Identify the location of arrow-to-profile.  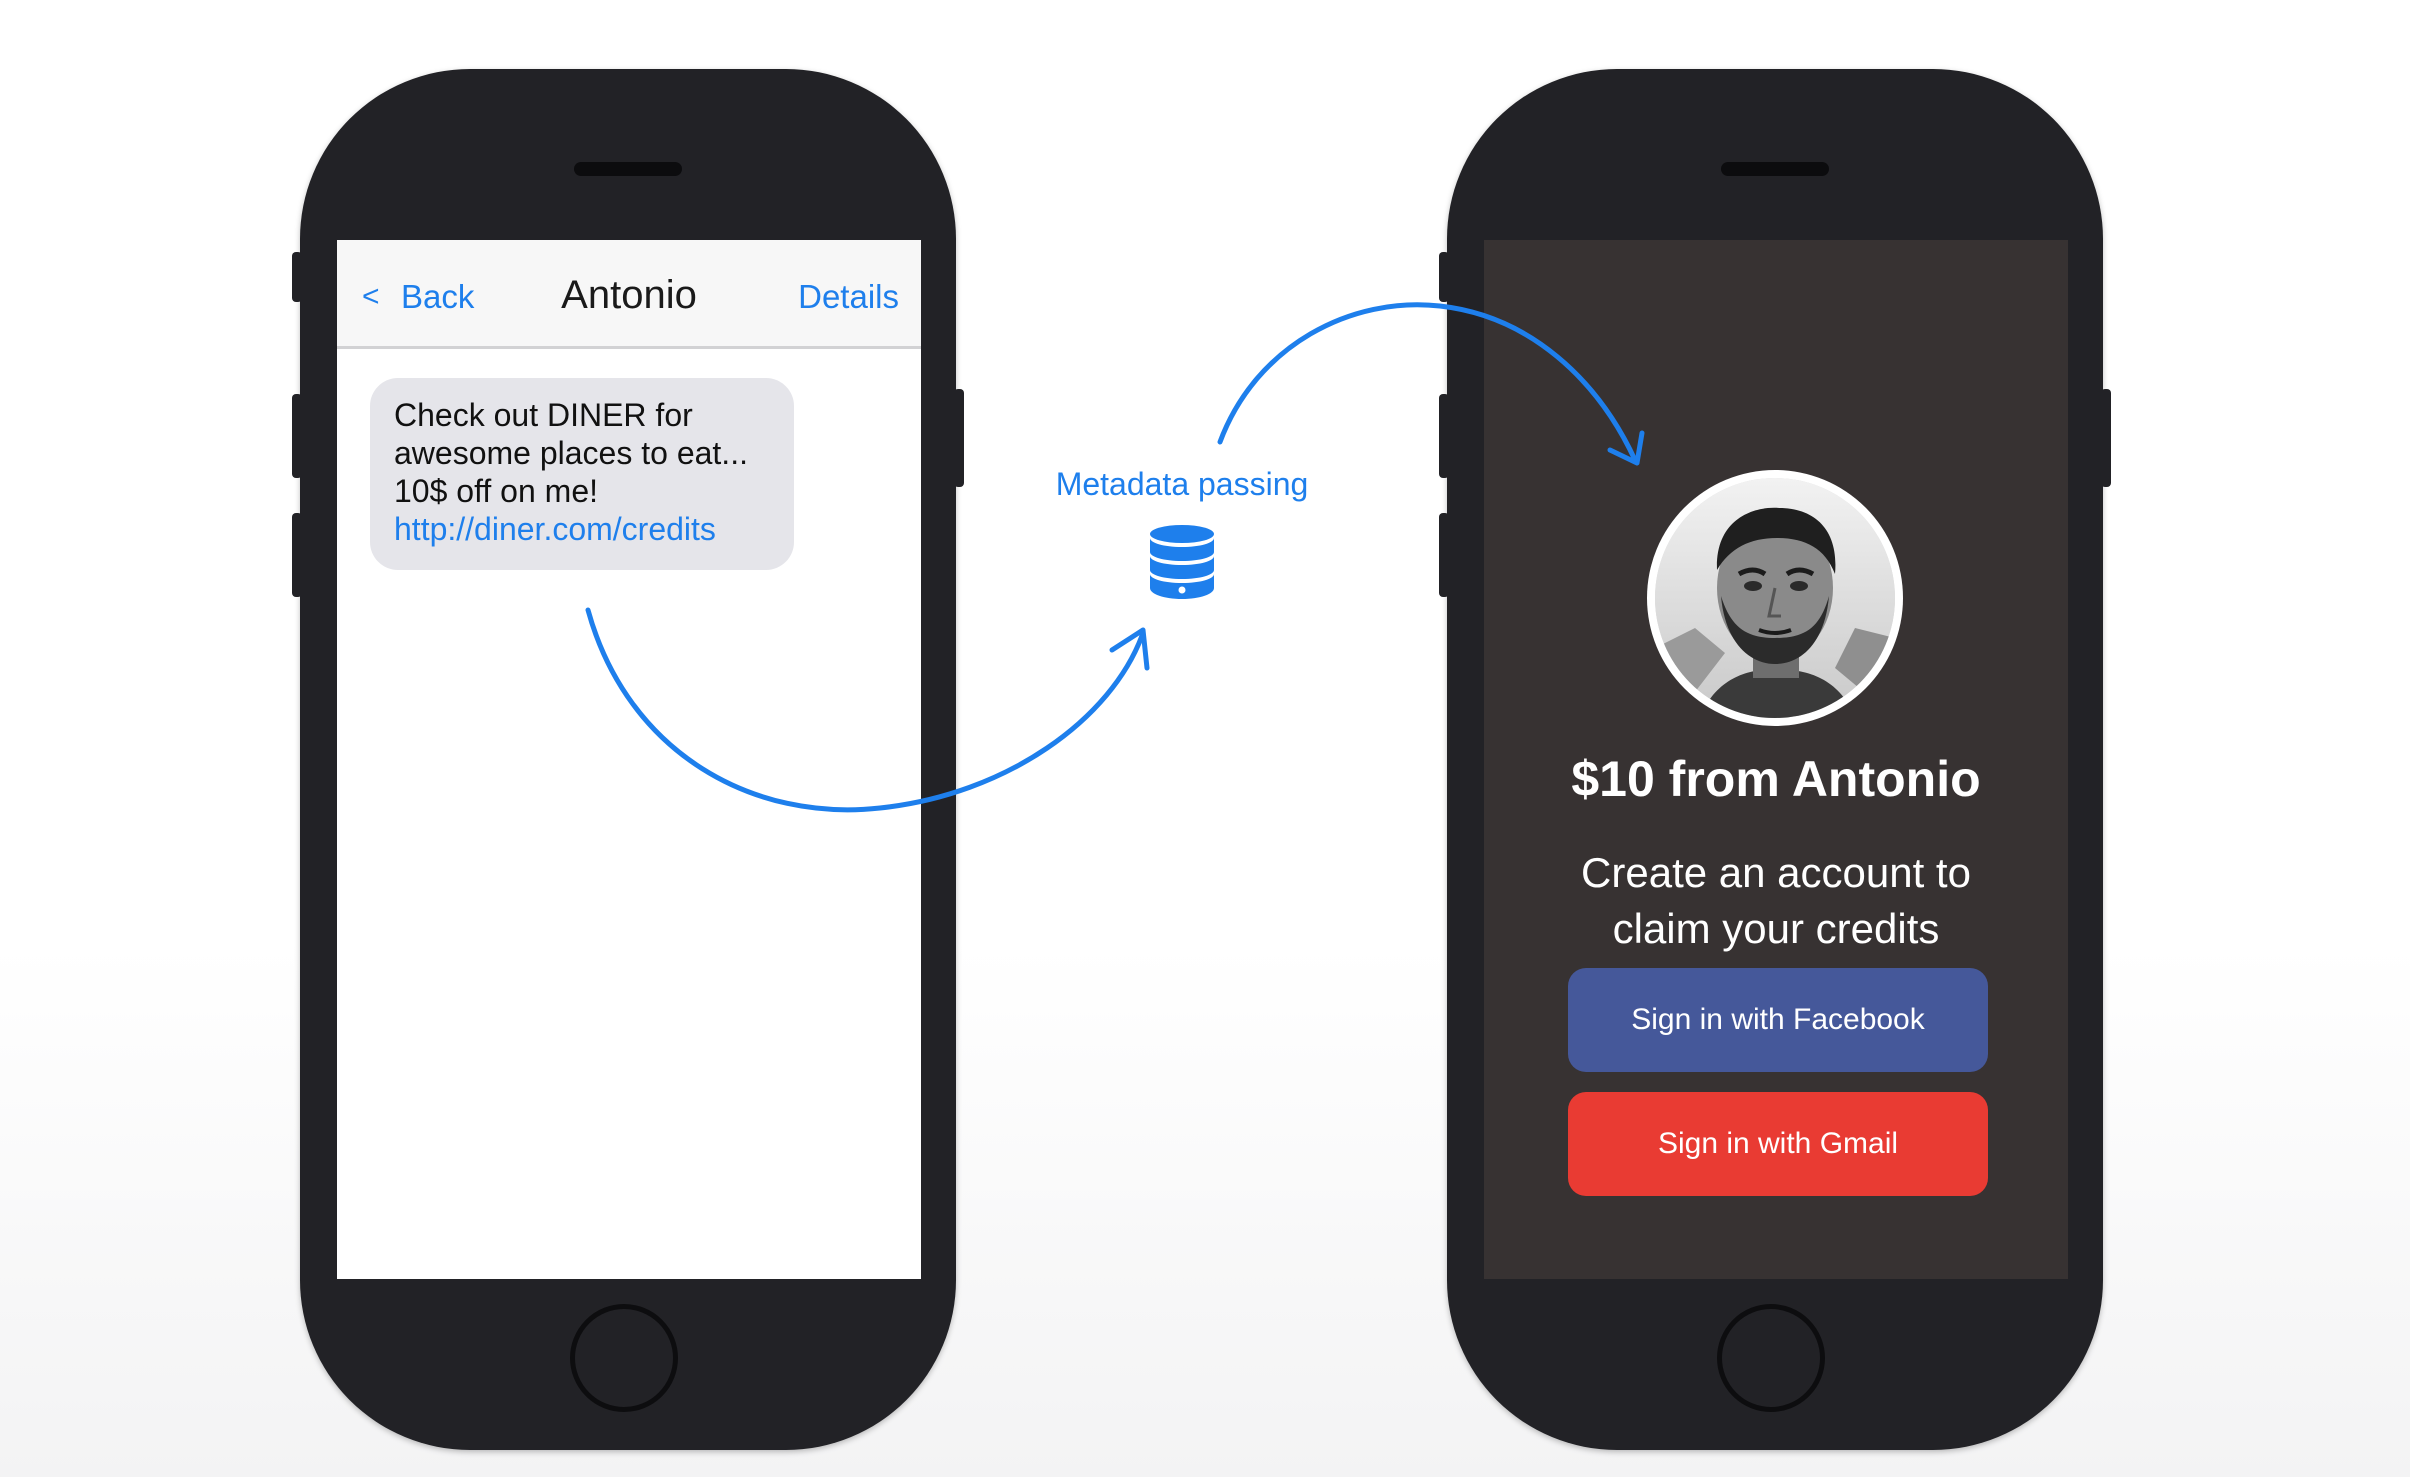
(1427, 382).